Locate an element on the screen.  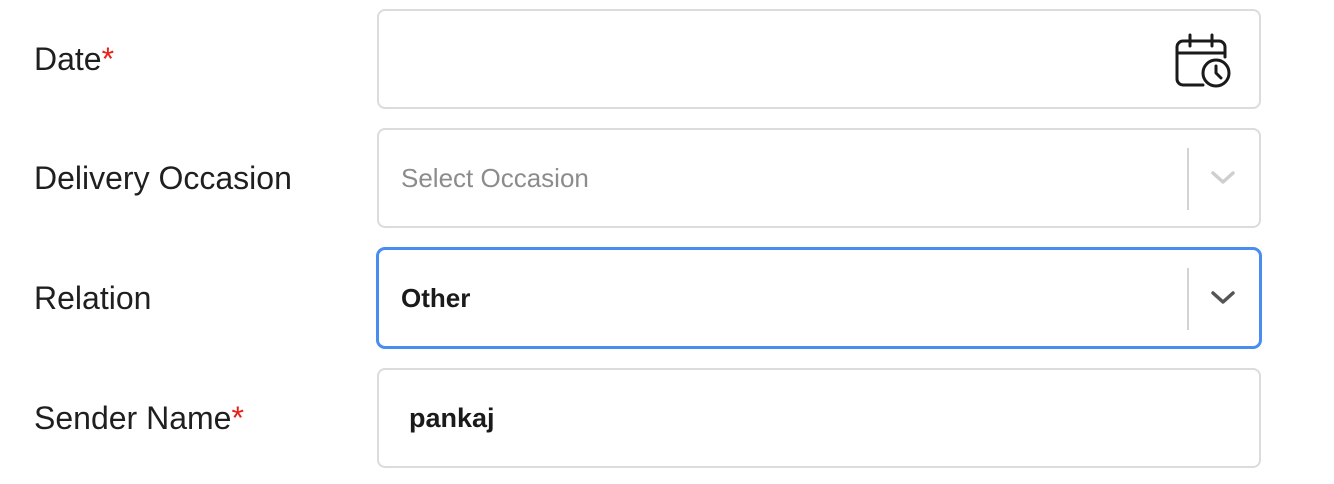
date-label: Date* is located at coordinates (74, 59).